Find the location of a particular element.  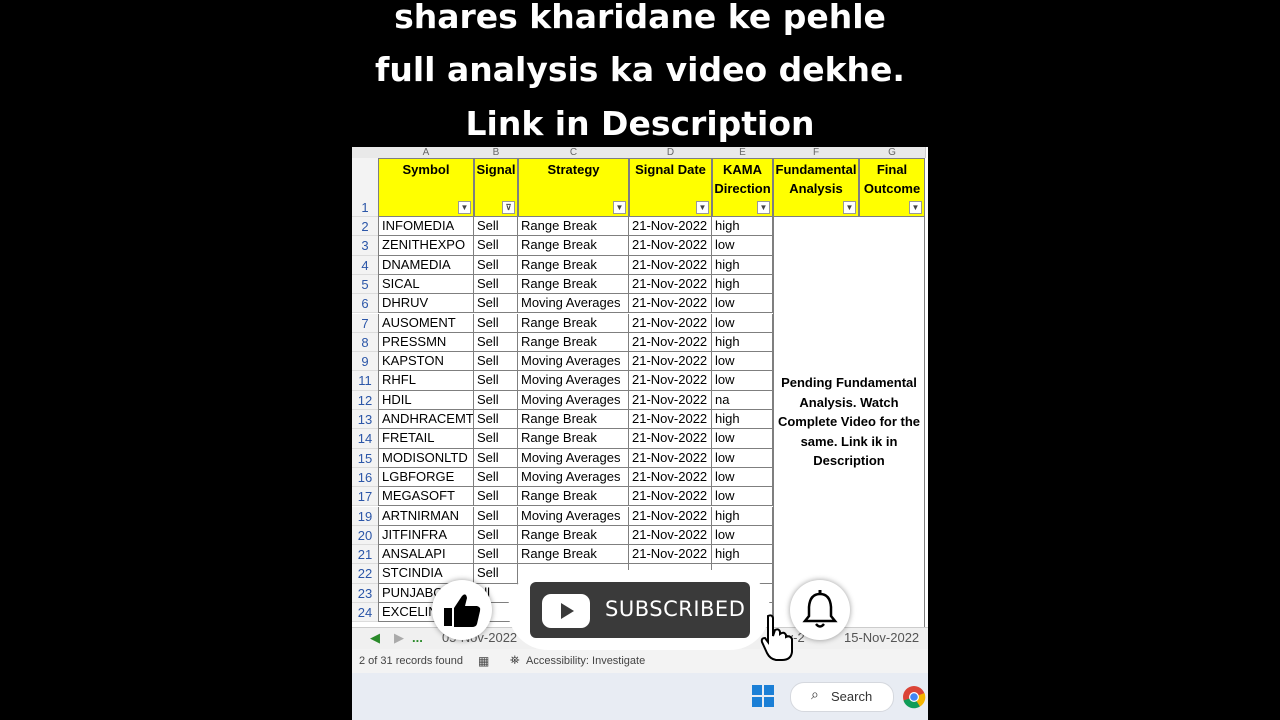

column-header-g: G is located at coordinates (892, 152).